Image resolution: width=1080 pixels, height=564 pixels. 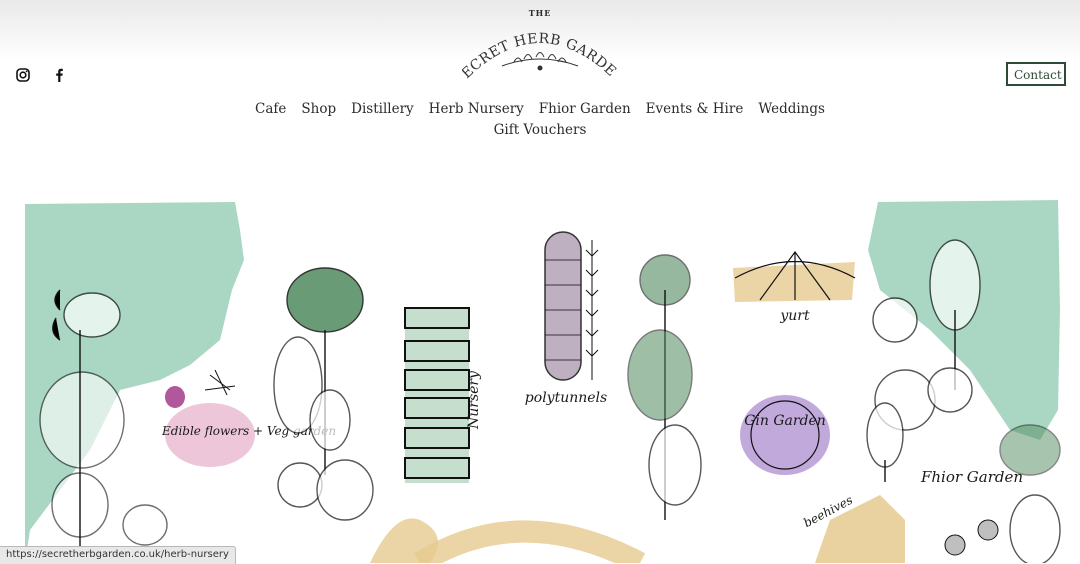 What do you see at coordinates (971, 477) in the screenshot?
I see `svg-text: Fhior Garden` at bounding box center [971, 477].